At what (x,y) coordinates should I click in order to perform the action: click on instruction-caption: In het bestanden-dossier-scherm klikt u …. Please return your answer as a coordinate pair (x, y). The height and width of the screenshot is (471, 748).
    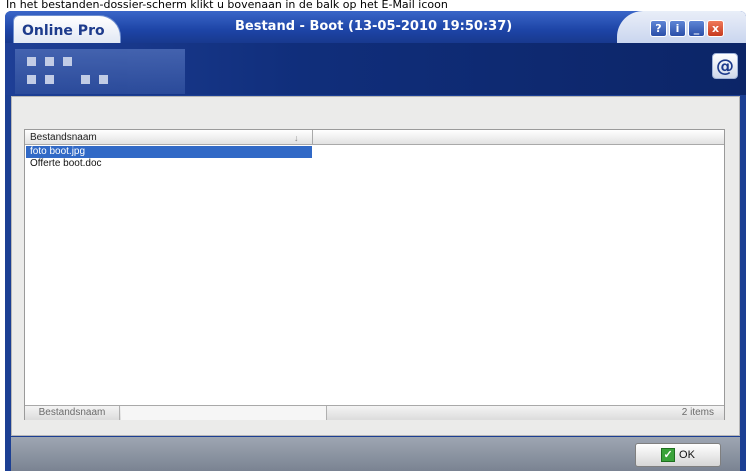
    Looking at the image, I should click on (227, 5).